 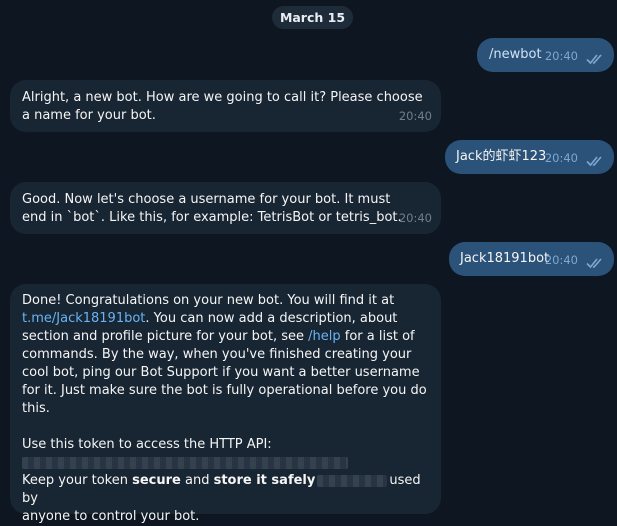 I want to click on bold-text: secure, so click(x=156, y=480).